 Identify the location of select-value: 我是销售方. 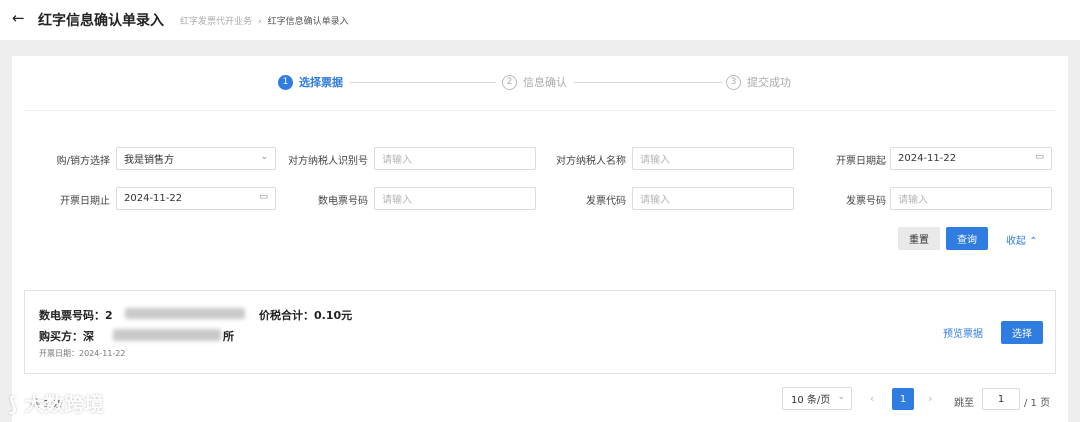
(149, 160).